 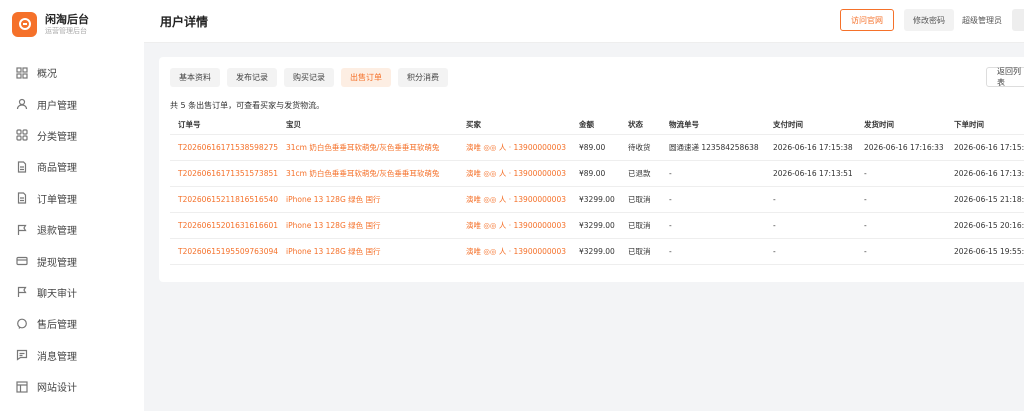 What do you see at coordinates (72, 135) in the screenshot?
I see `sidebar-item: 分类管理` at bounding box center [72, 135].